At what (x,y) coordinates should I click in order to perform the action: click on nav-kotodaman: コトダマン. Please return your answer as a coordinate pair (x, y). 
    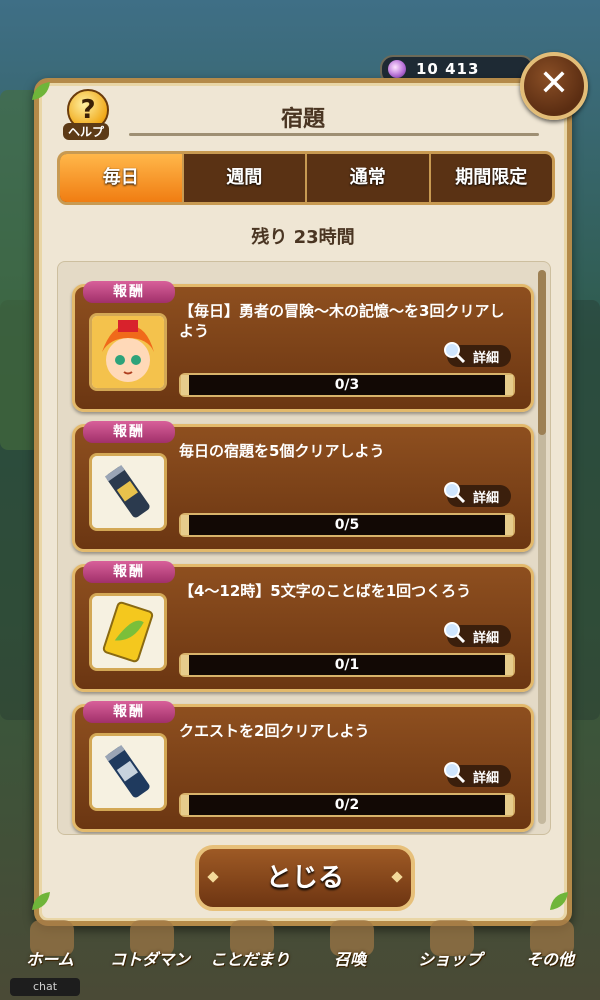
    Looking at the image, I should click on (150, 960).